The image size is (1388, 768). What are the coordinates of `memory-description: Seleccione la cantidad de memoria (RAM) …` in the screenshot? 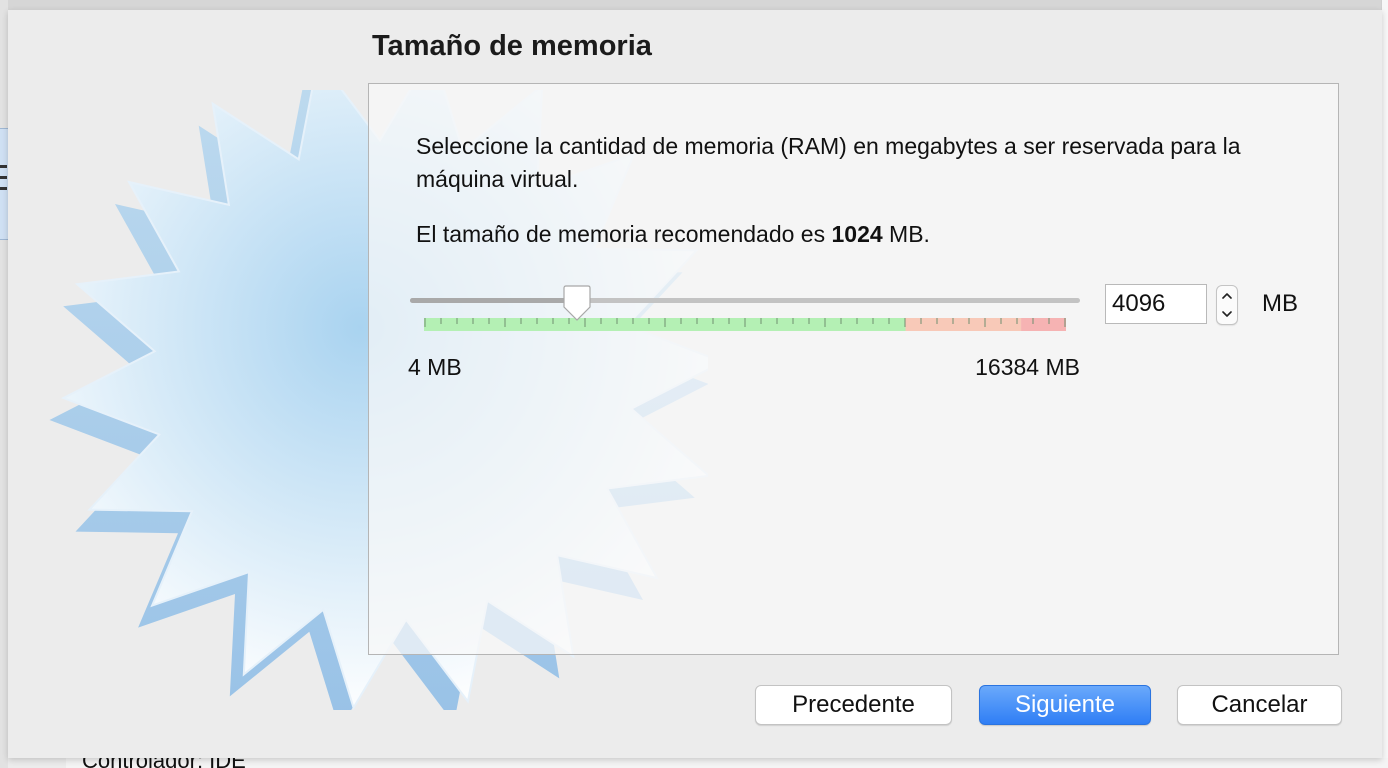 It's located at (828, 162).